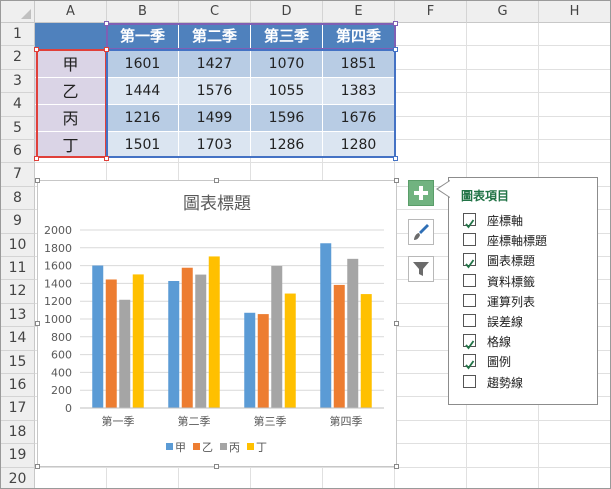  What do you see at coordinates (207, 447) in the screenshot?
I see `legend-label: 乙` at bounding box center [207, 447].